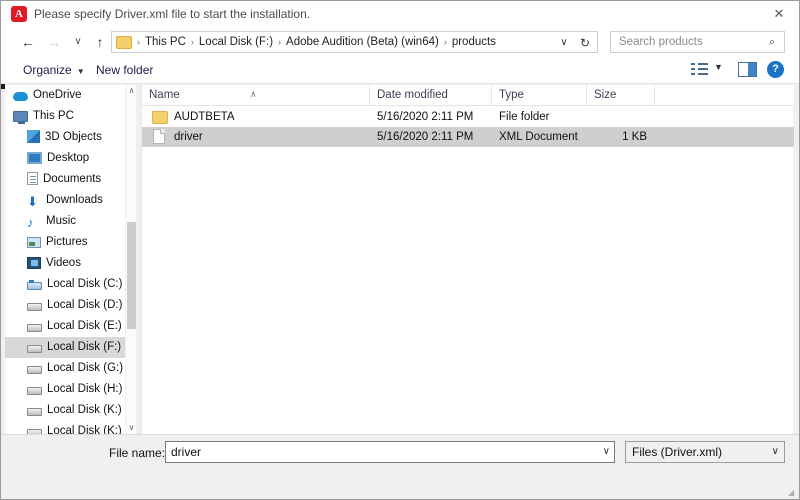  Describe the element at coordinates (431, 95) in the screenshot. I see `column-header-date-modified: Date modified` at that location.